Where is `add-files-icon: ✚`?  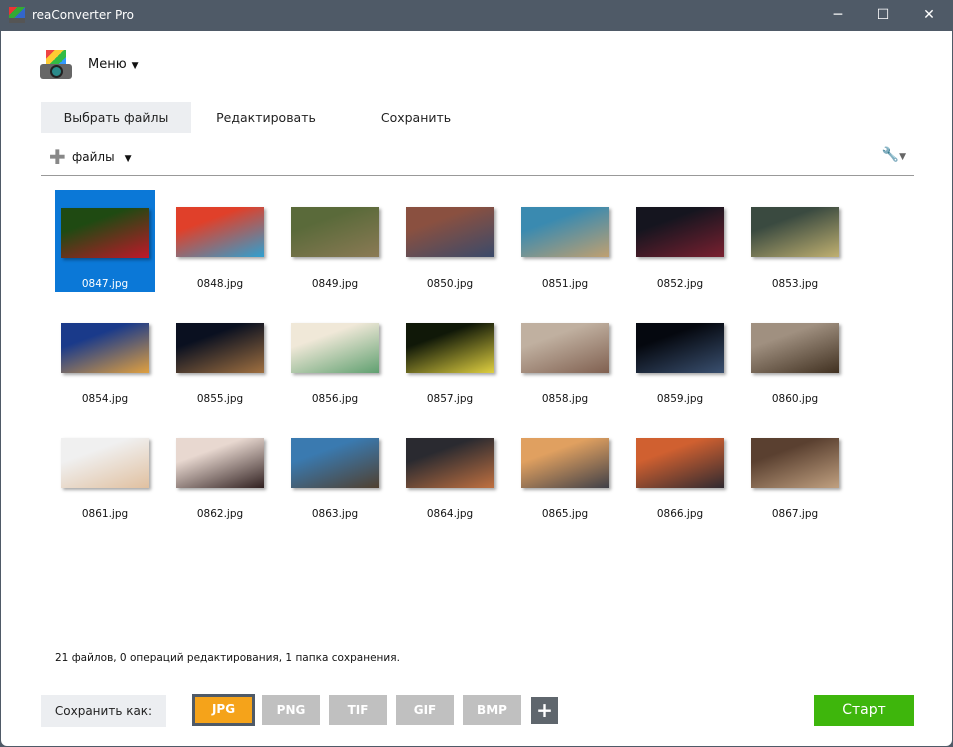
add-files-icon: ✚ is located at coordinates (57, 157).